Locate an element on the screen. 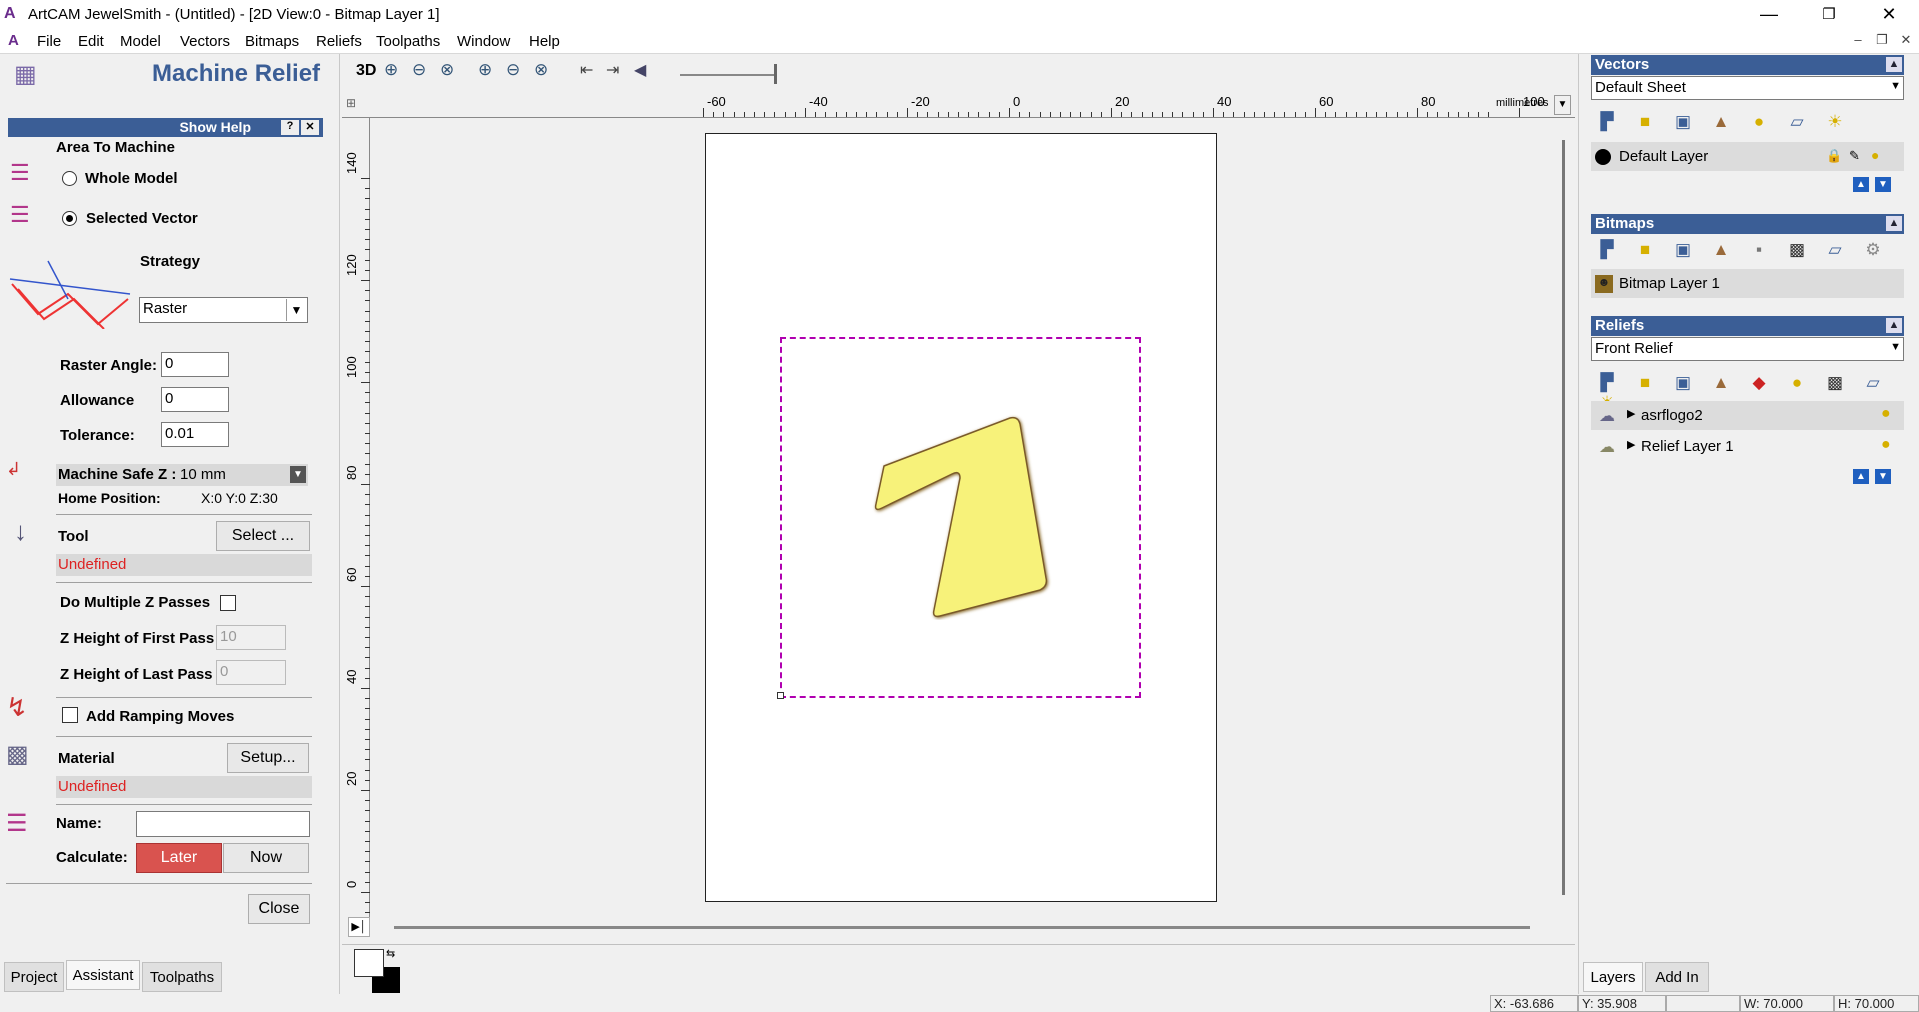  new-layer-icon: ▛ is located at coordinates (1607, 122).